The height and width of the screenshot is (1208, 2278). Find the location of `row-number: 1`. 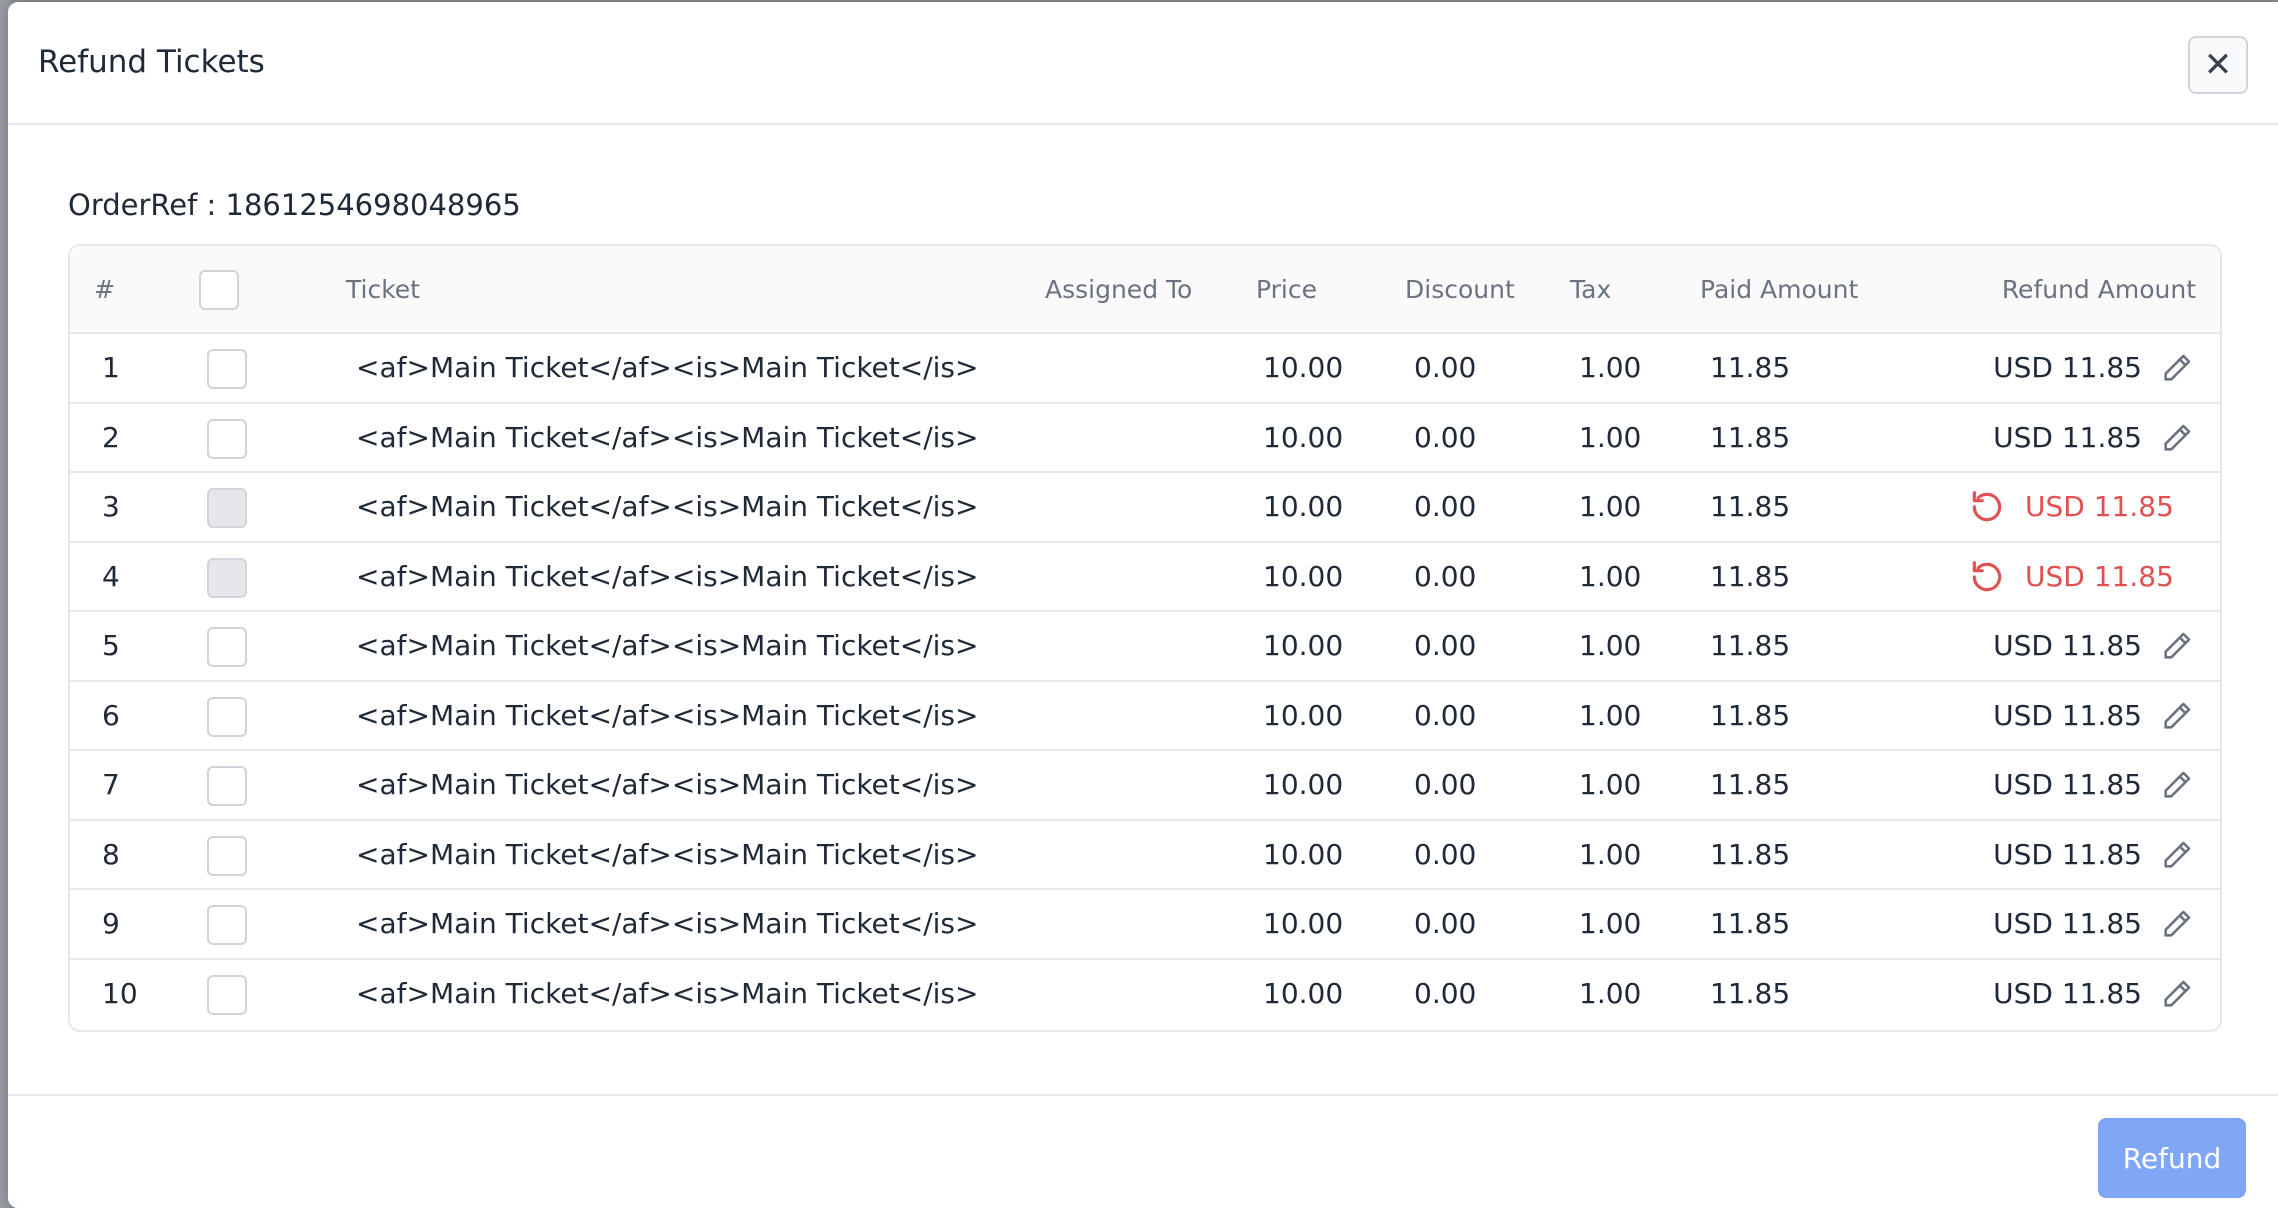

row-number: 1 is located at coordinates (111, 367).